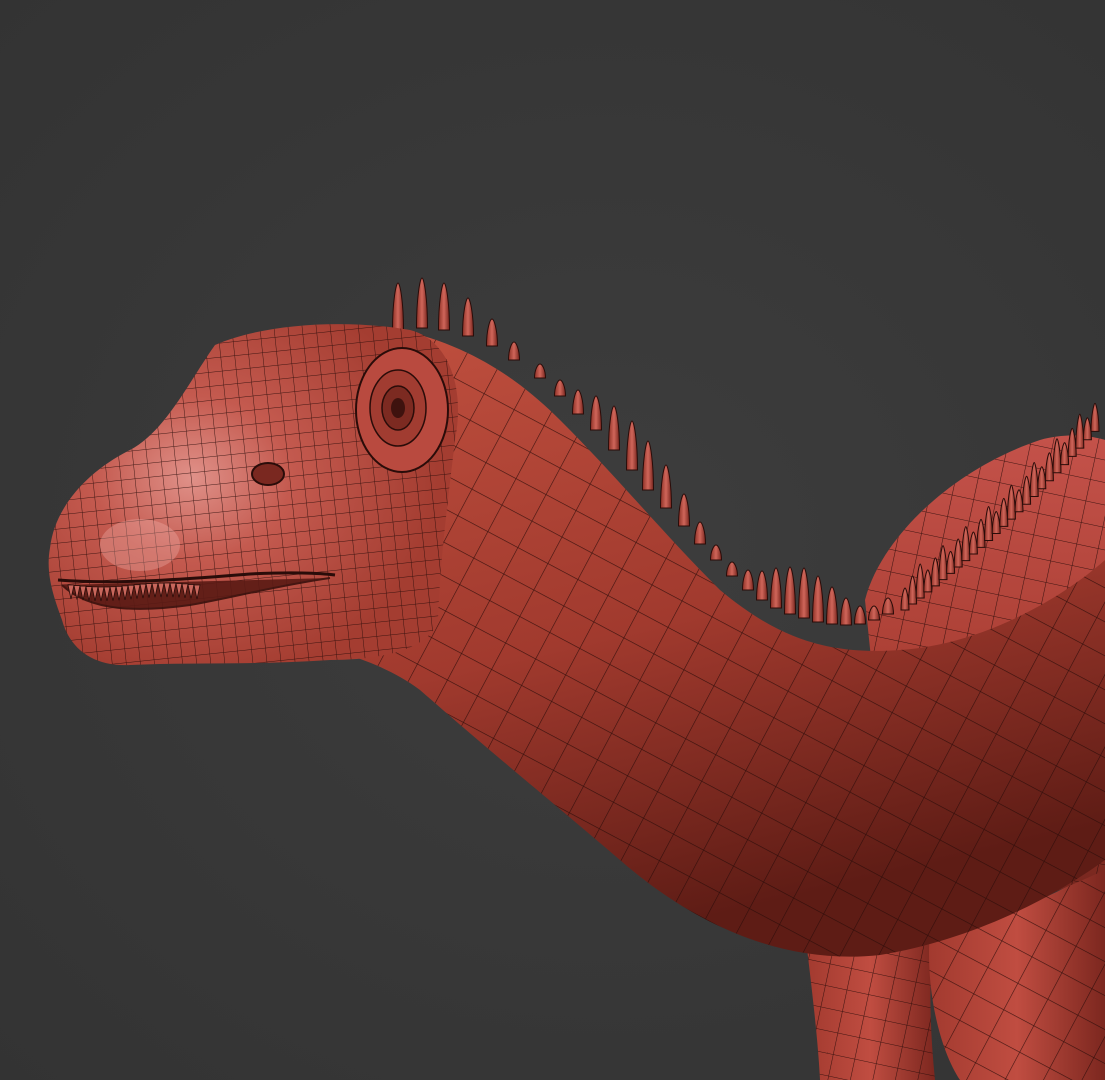  I want to click on nostril, so click(268, 474).